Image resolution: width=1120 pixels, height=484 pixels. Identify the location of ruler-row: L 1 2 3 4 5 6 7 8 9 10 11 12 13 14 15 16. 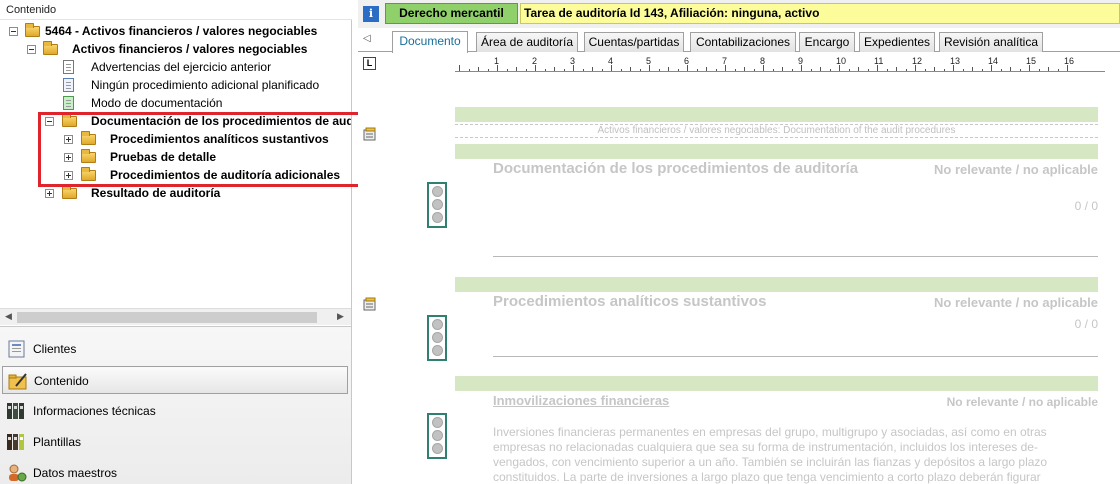
(739, 64).